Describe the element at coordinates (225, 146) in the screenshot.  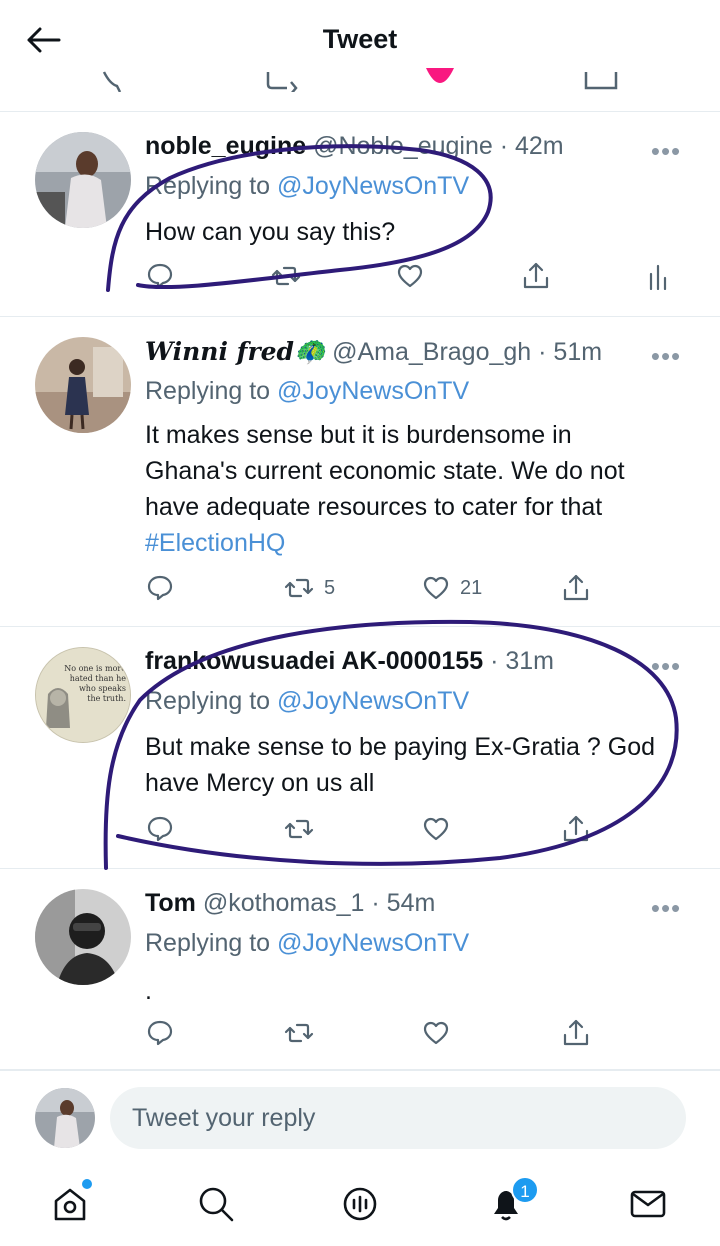
I see `display-name: noble_eugine` at that location.